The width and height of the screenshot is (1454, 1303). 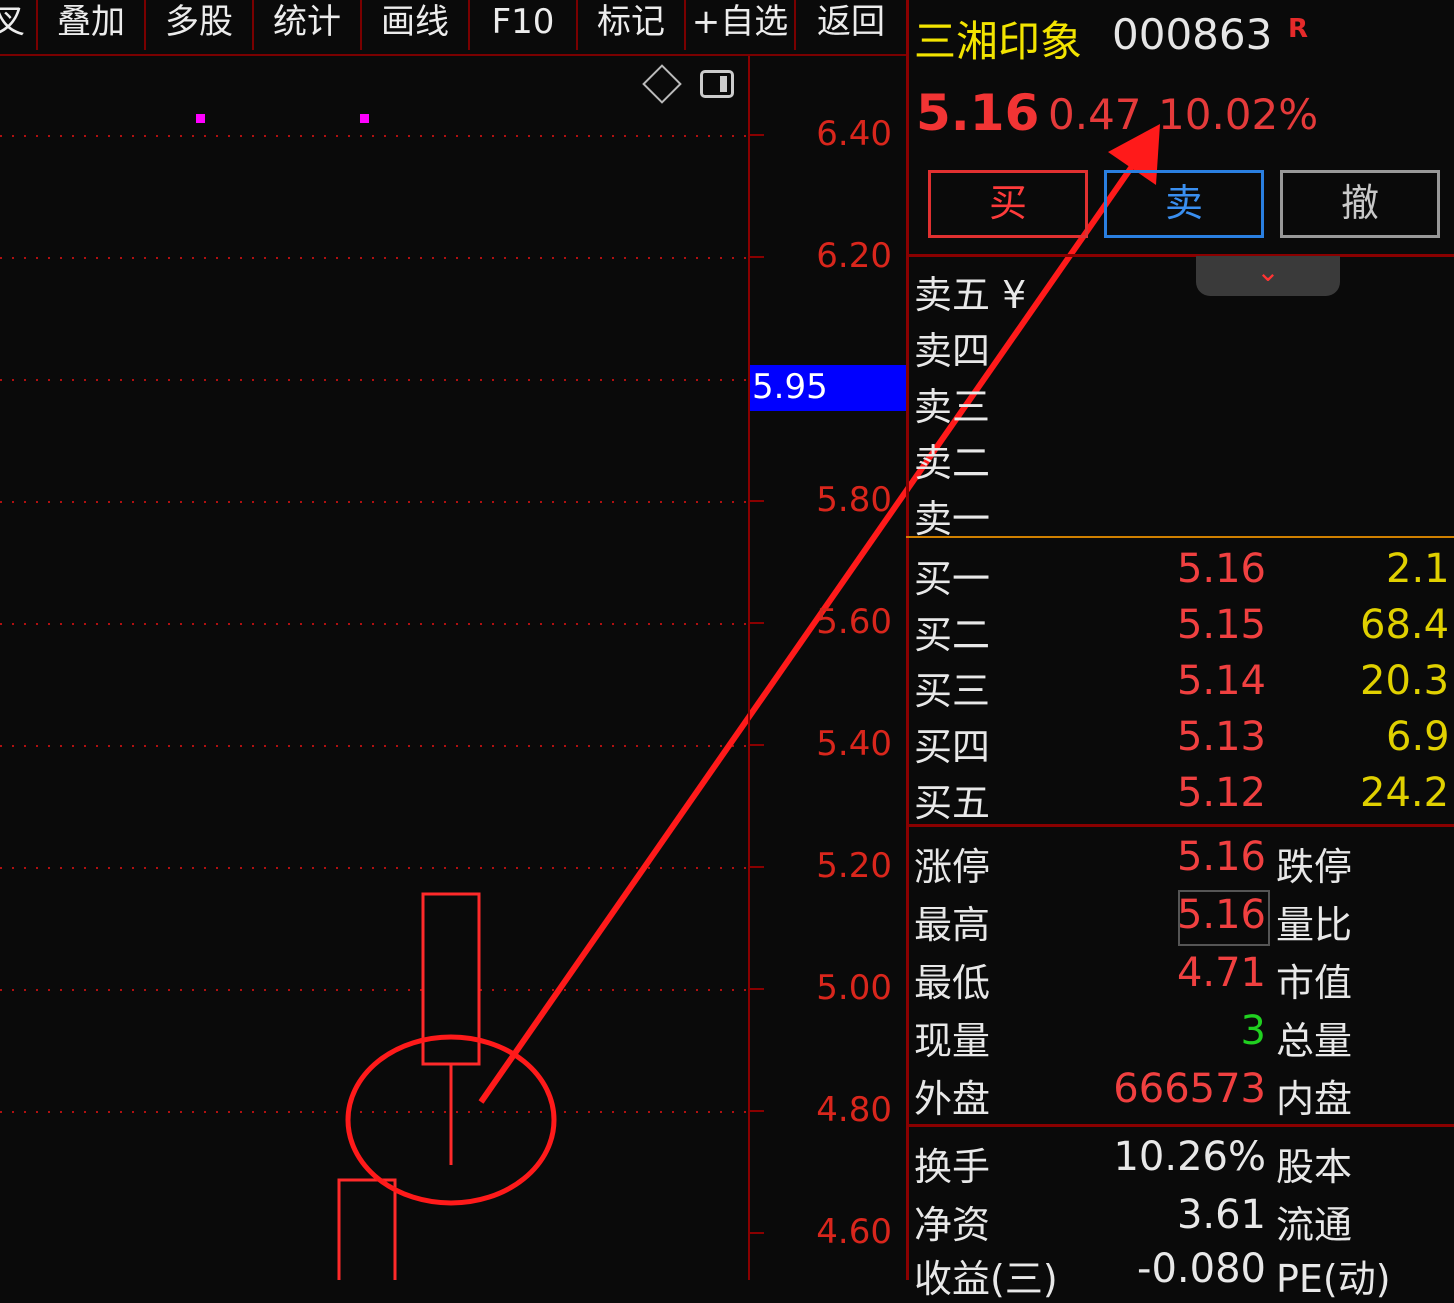 I want to click on pe-dynamic-label: PE(动), so click(x=1333, y=1279).